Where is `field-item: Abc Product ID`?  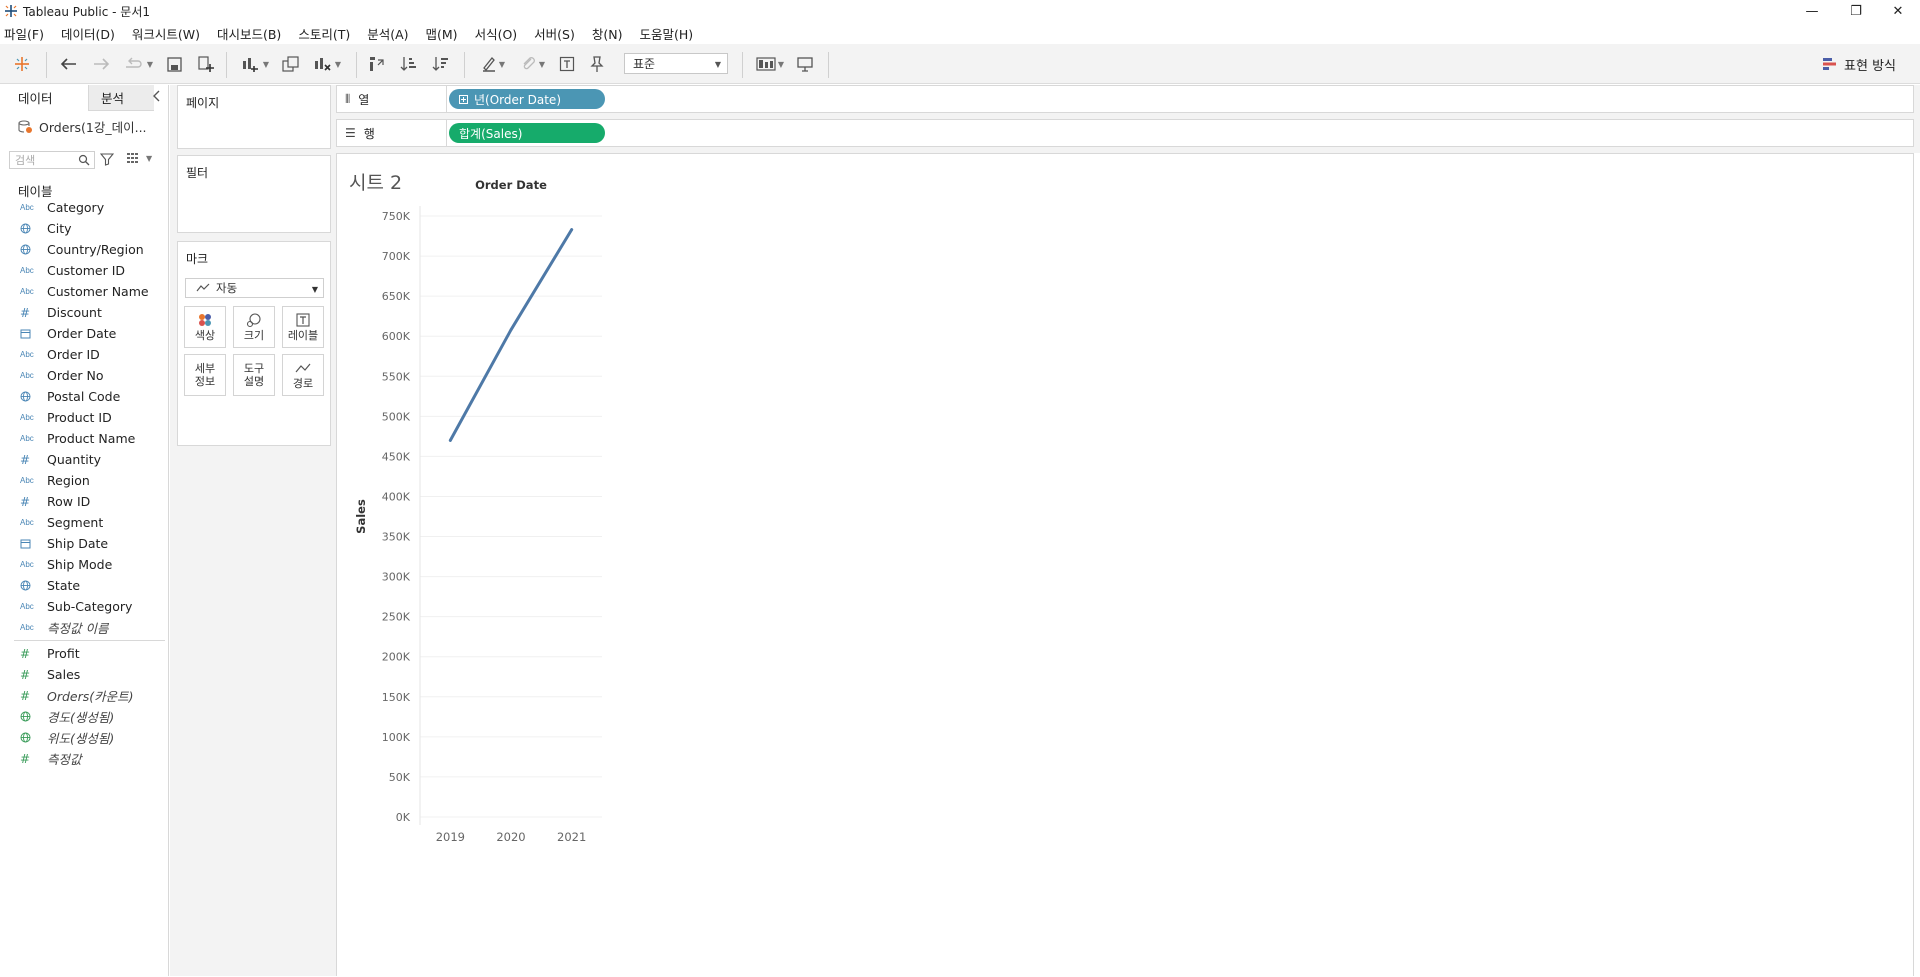
field-item: Abc Product ID is located at coordinates (84, 417).